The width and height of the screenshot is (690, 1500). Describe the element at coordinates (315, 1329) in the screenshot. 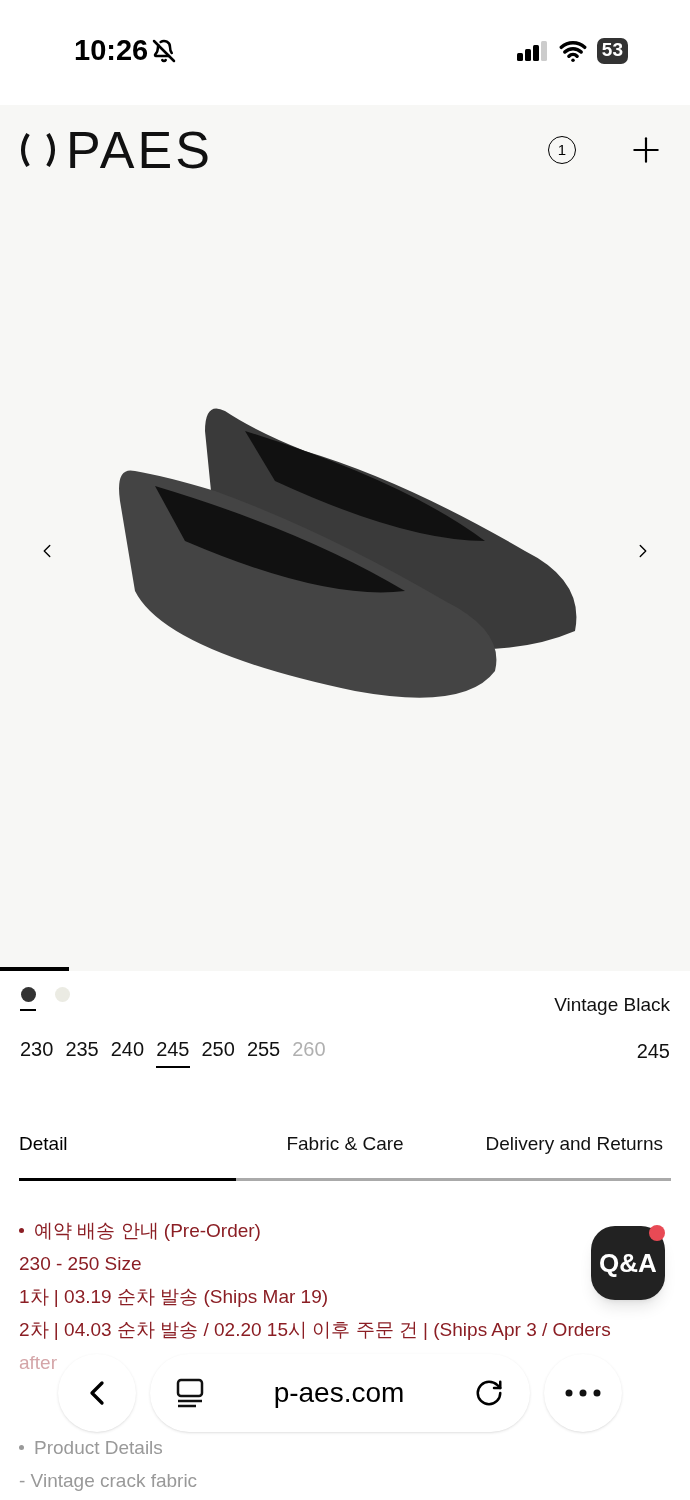

I see `detail-text: 2차 | 04.03 순차 발송 / 02.20 15시 이후 주문 건 | (Ships Apr 3 / Orders` at that location.